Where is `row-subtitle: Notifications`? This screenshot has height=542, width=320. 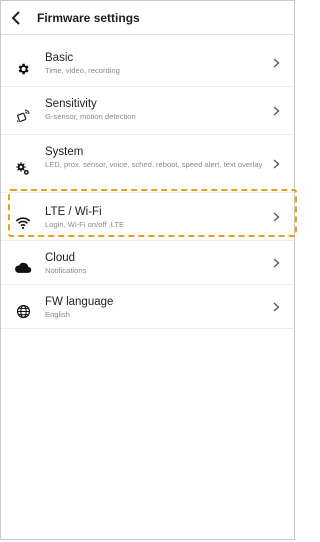 row-subtitle: Notifications is located at coordinates (66, 270).